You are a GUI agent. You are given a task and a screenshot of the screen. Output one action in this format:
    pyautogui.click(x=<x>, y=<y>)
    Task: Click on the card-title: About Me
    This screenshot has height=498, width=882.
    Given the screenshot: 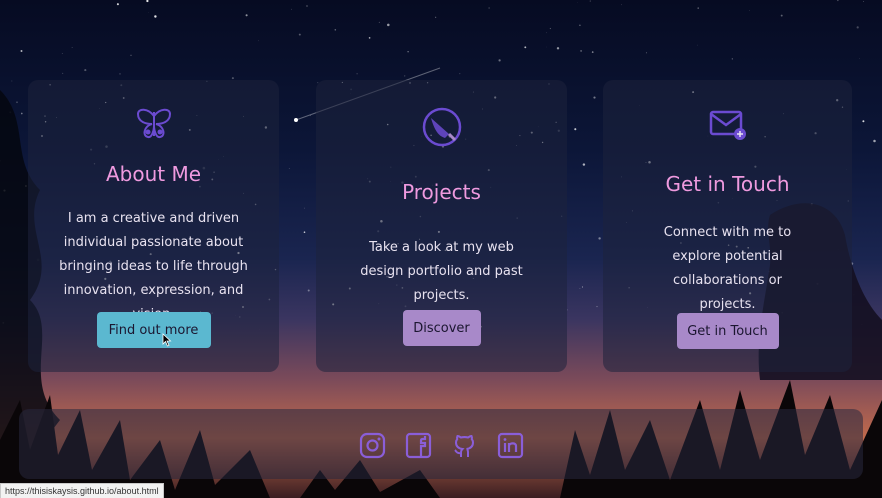 What is the action you would take?
    pyautogui.click(x=153, y=174)
    